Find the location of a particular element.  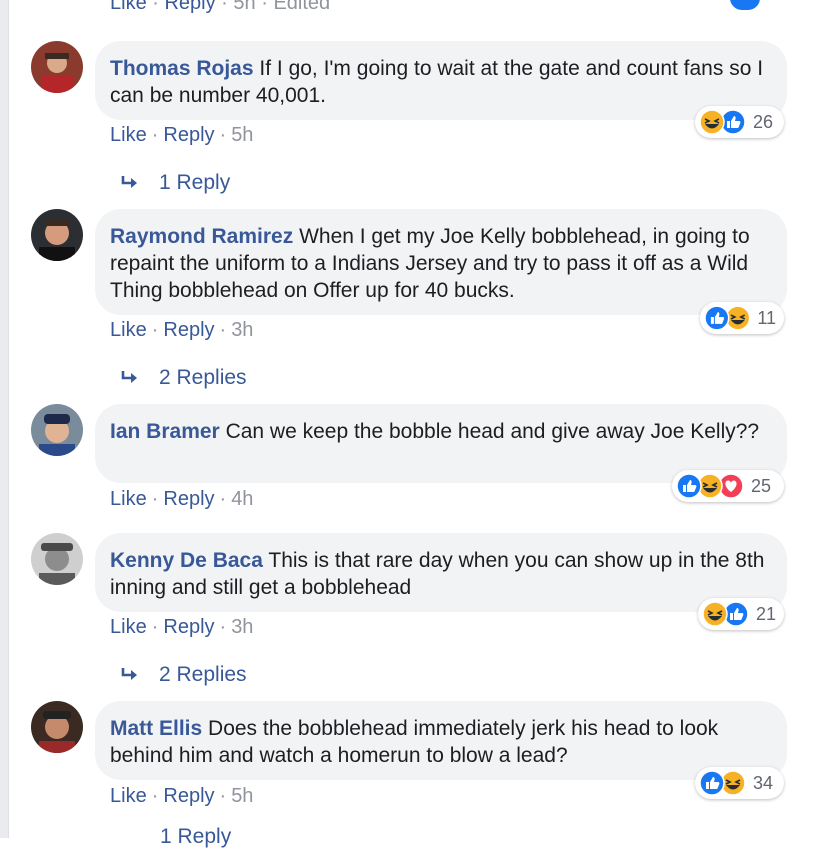

comment-author: Matt Ellis is located at coordinates (156, 728).